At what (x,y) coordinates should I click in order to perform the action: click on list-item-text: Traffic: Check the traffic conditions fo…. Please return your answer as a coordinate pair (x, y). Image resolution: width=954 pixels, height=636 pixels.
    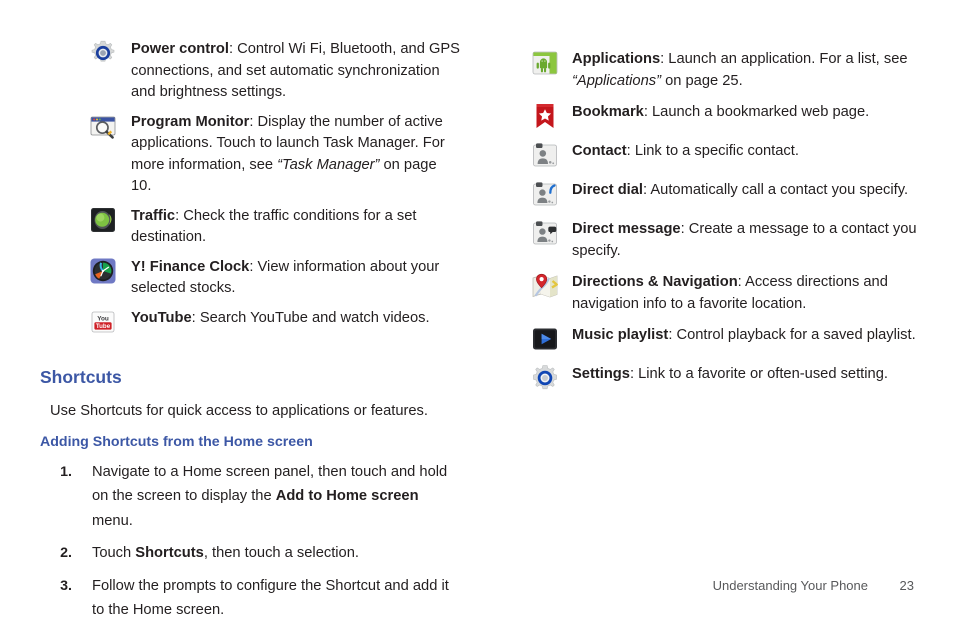
    Looking at the image, I should click on (295, 227).